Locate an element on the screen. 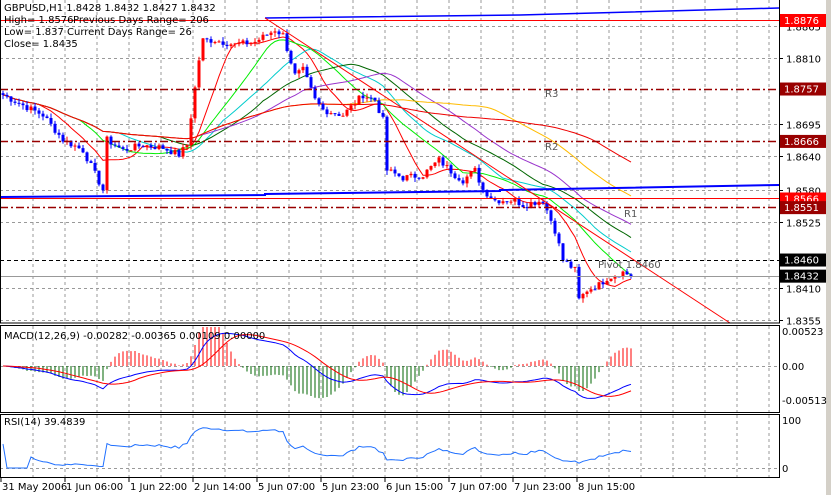  macd-axis-max: 0.00523 is located at coordinates (802, 332).